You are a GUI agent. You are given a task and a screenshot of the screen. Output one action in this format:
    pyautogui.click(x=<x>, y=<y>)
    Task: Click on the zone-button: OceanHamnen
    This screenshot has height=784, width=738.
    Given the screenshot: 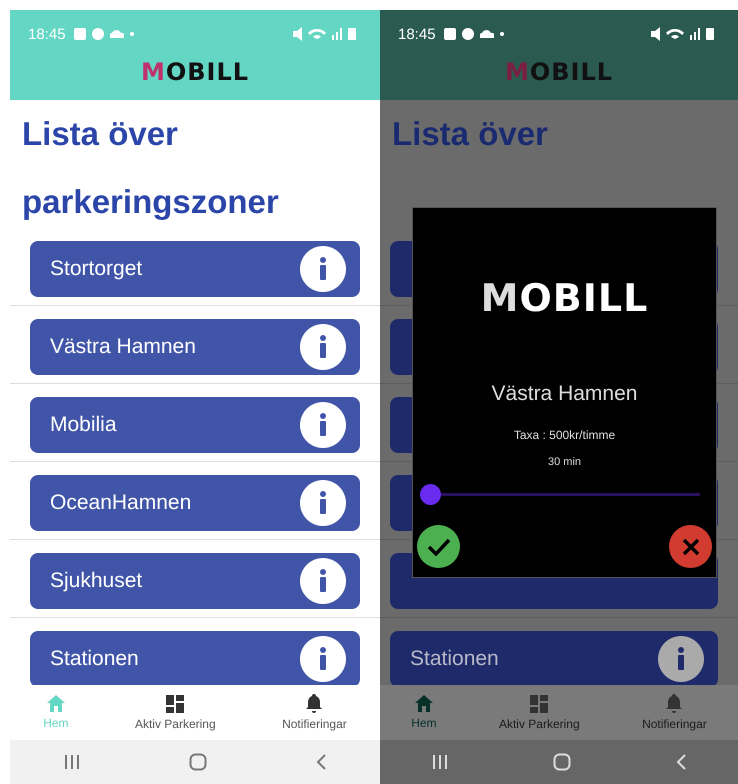 What is the action you would take?
    pyautogui.click(x=195, y=503)
    